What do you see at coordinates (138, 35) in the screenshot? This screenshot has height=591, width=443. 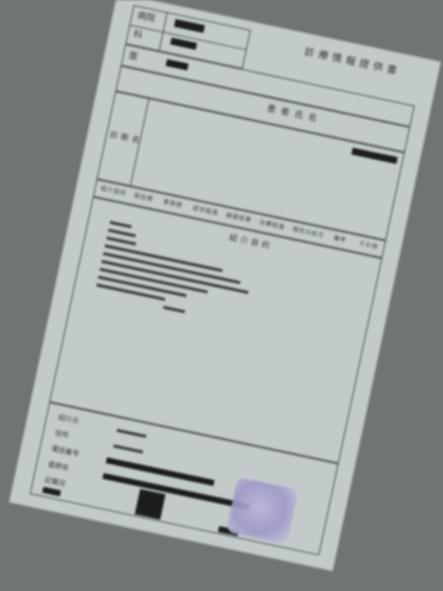 I see `header-label-2: 科` at bounding box center [138, 35].